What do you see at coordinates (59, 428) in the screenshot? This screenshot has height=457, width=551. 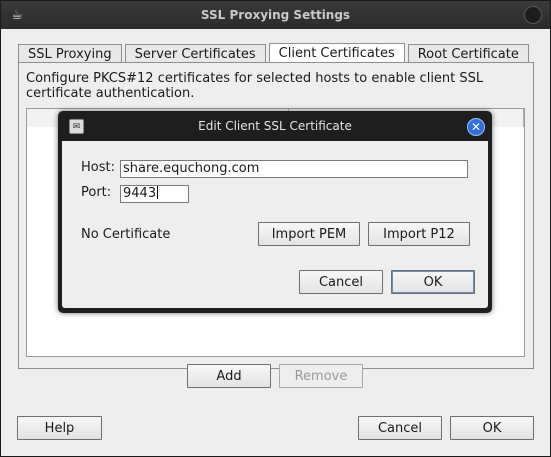 I see `help-button: Help` at bounding box center [59, 428].